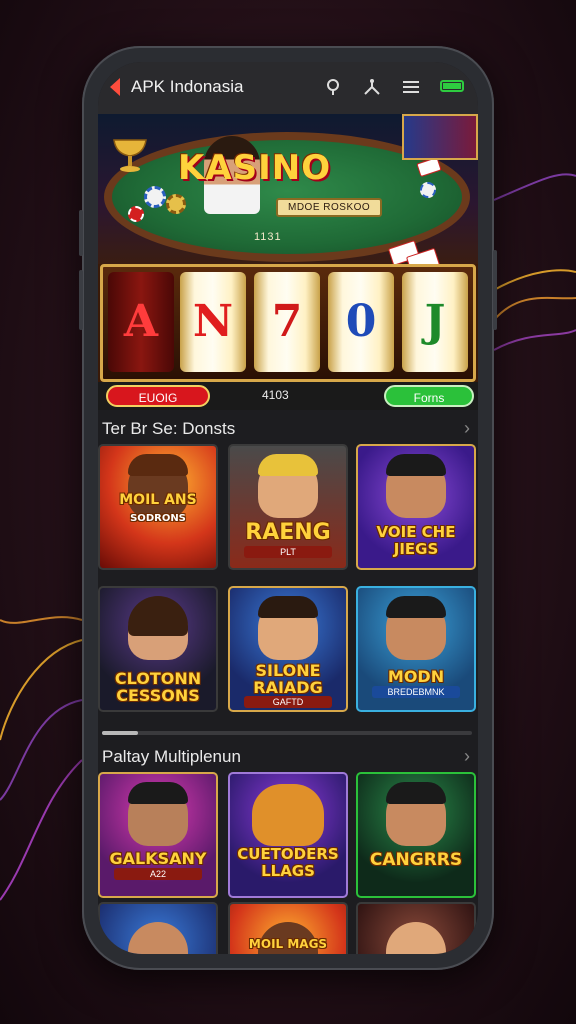 This screenshot has height=1024, width=576. What do you see at coordinates (268, 237) in the screenshot?
I see `table-number: 1131` at bounding box center [268, 237].